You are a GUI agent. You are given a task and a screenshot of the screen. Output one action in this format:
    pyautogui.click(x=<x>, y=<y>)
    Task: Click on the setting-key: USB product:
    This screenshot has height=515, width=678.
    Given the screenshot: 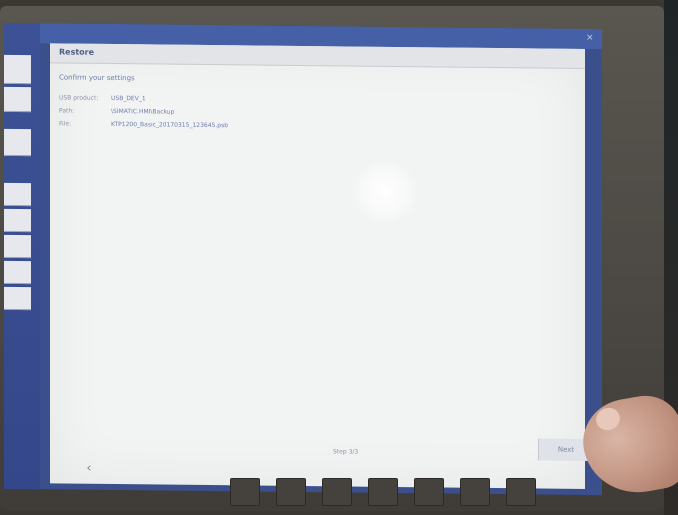 What is the action you would take?
    pyautogui.click(x=79, y=98)
    